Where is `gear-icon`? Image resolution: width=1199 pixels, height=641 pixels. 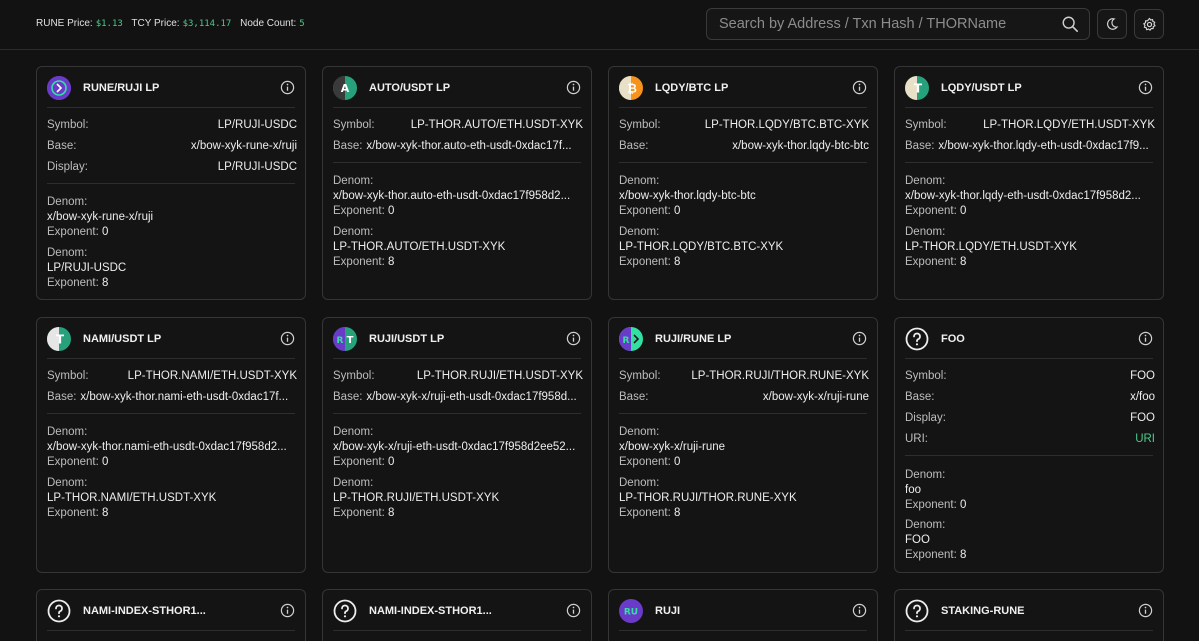 gear-icon is located at coordinates (1149, 24).